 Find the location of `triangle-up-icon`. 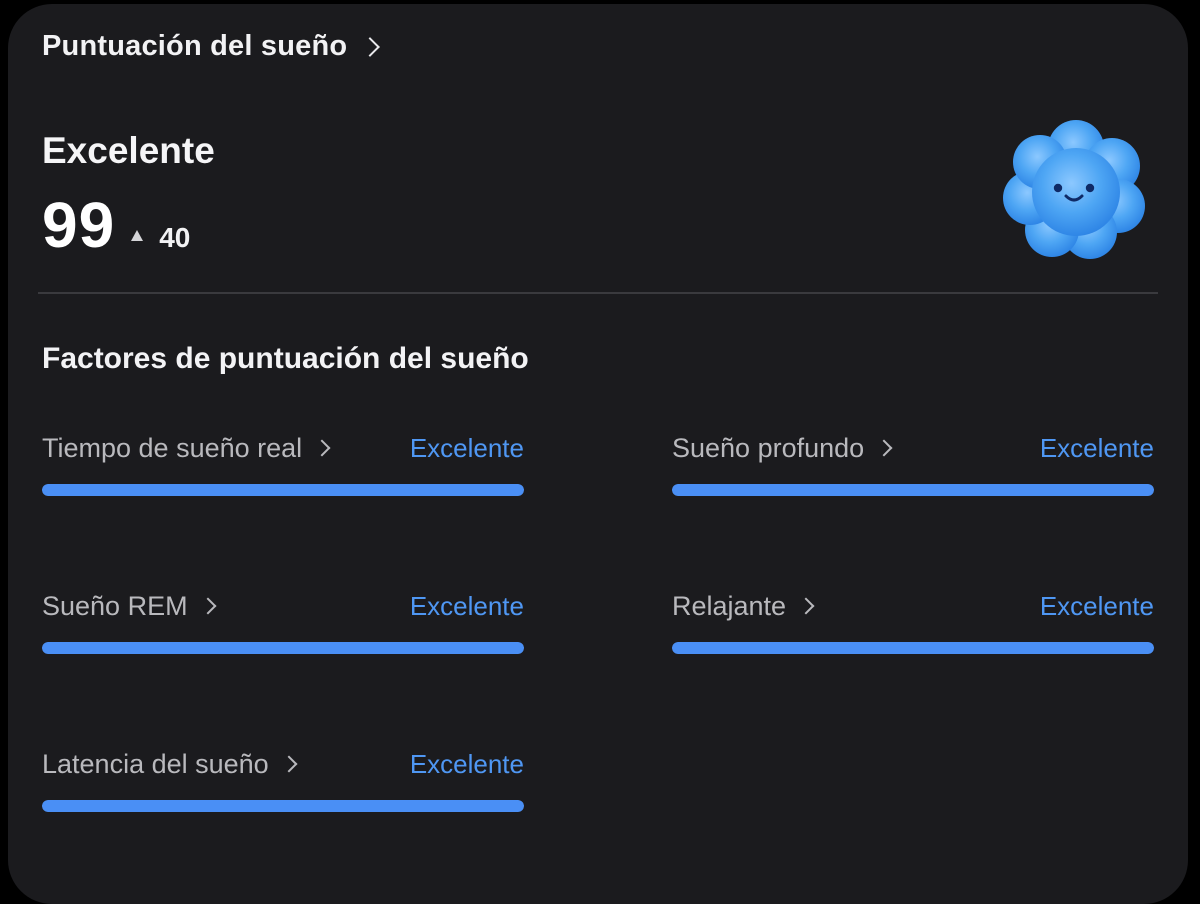

triangle-up-icon is located at coordinates (137, 235).